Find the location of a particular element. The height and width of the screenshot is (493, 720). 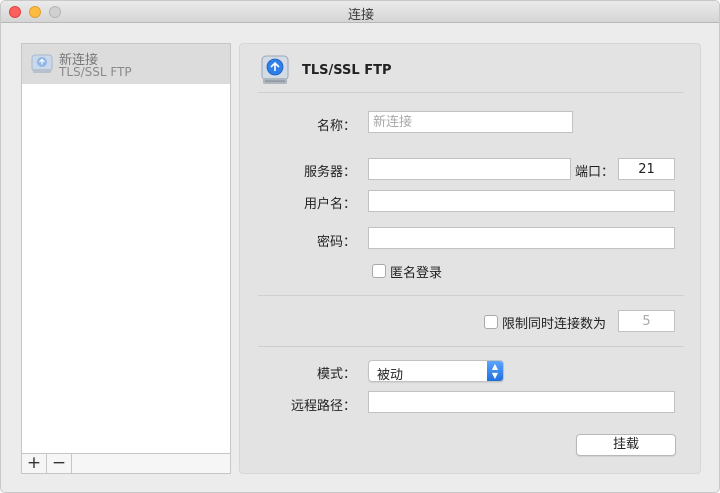

port-field is located at coordinates (646, 169).